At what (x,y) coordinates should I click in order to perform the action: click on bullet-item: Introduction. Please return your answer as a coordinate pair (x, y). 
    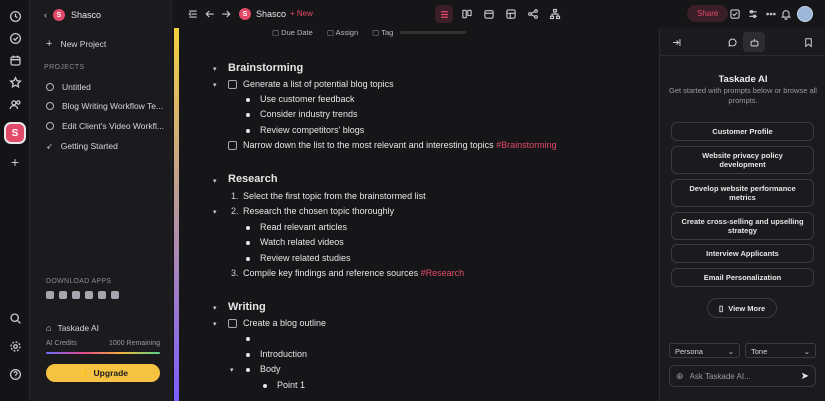
    Looking at the image, I should click on (276, 354).